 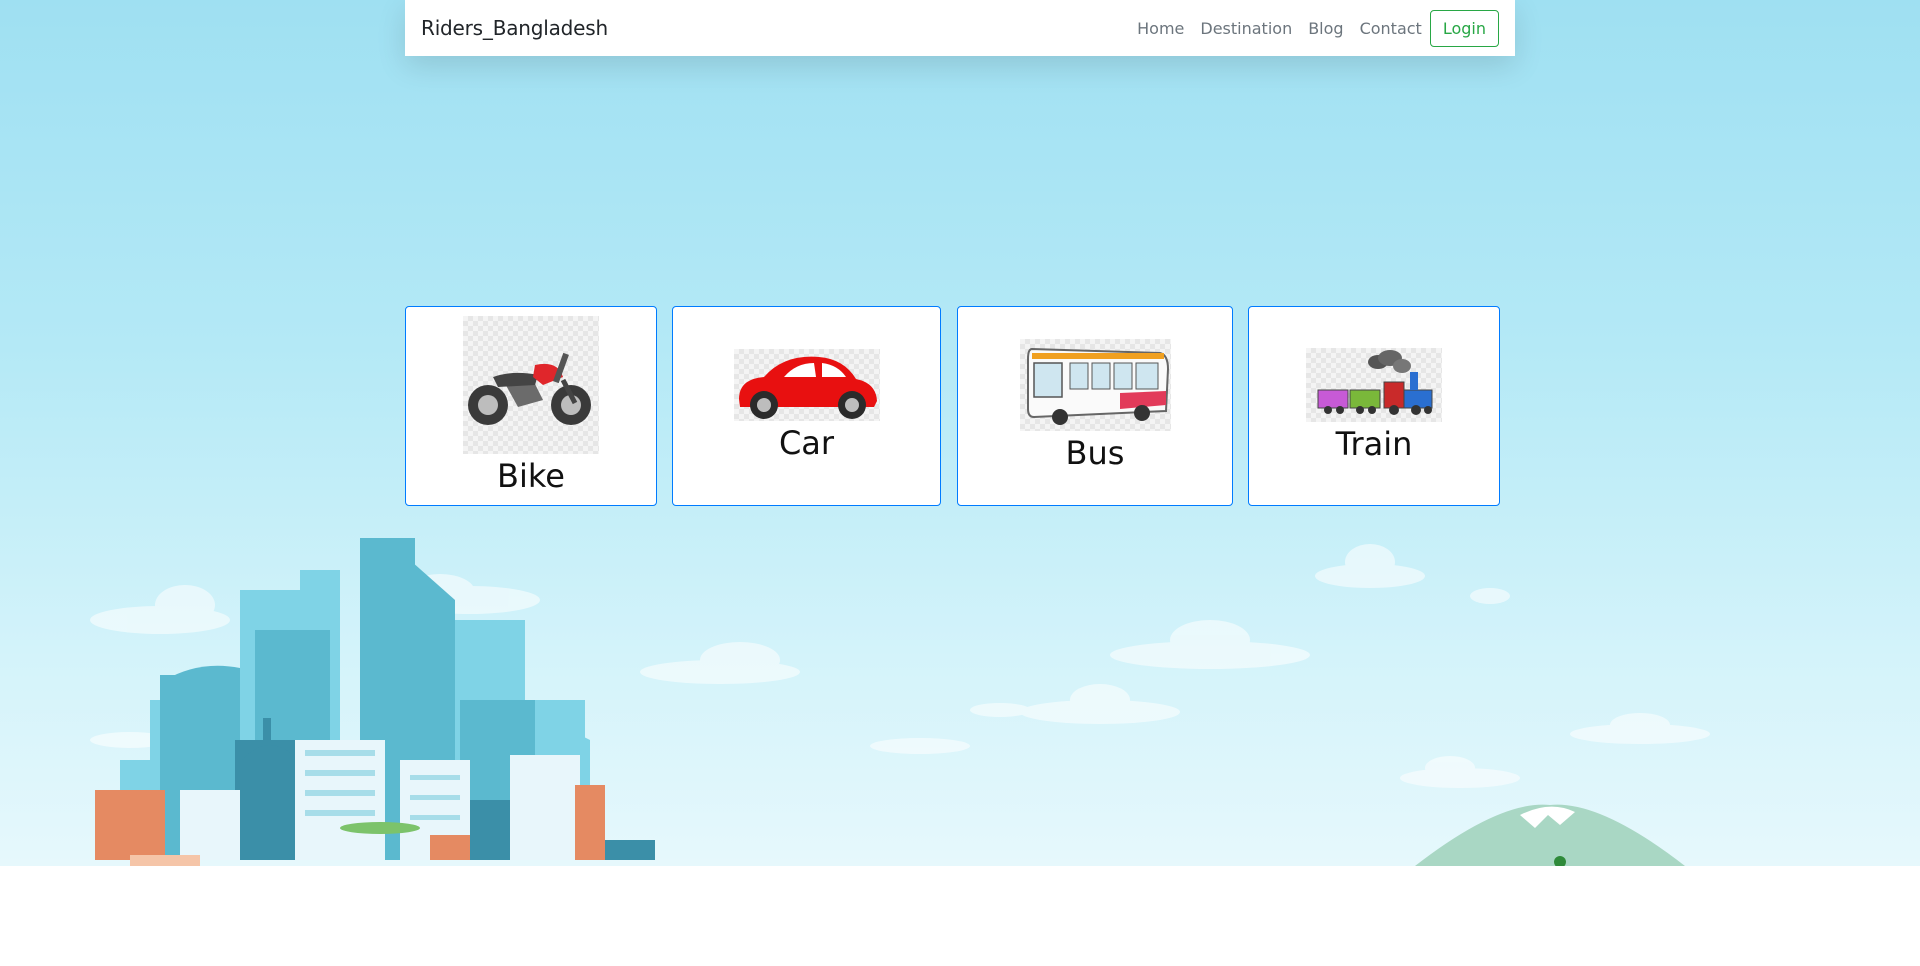 What do you see at coordinates (1325, 28) in the screenshot?
I see `nav-blog-link: Blog` at bounding box center [1325, 28].